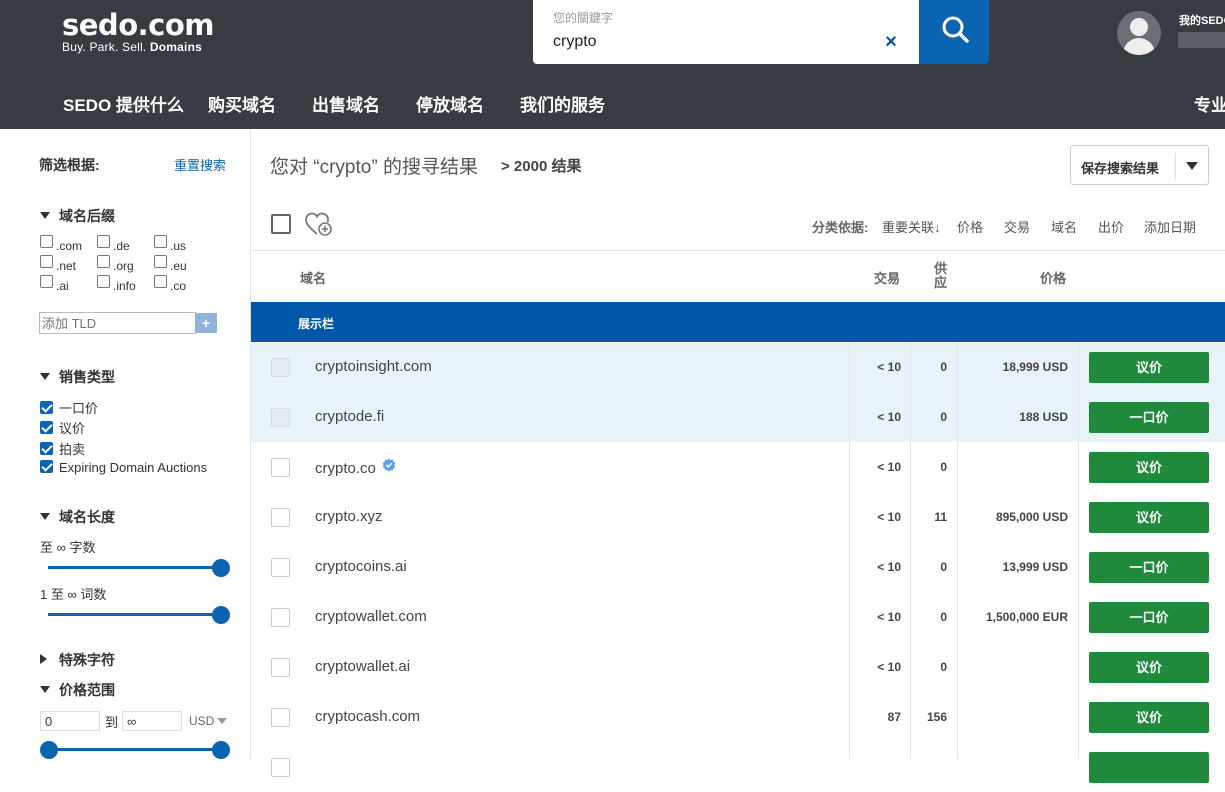 The image size is (1225, 792). Describe the element at coordinates (113, 244) in the screenshot. I see `tld-de: .de` at that location.